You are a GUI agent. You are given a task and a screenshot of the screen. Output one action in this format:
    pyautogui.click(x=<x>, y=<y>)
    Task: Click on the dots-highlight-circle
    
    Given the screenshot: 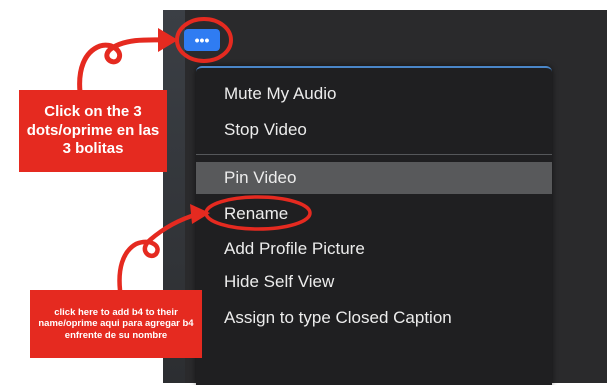 What is the action you would take?
    pyautogui.click(x=204, y=40)
    